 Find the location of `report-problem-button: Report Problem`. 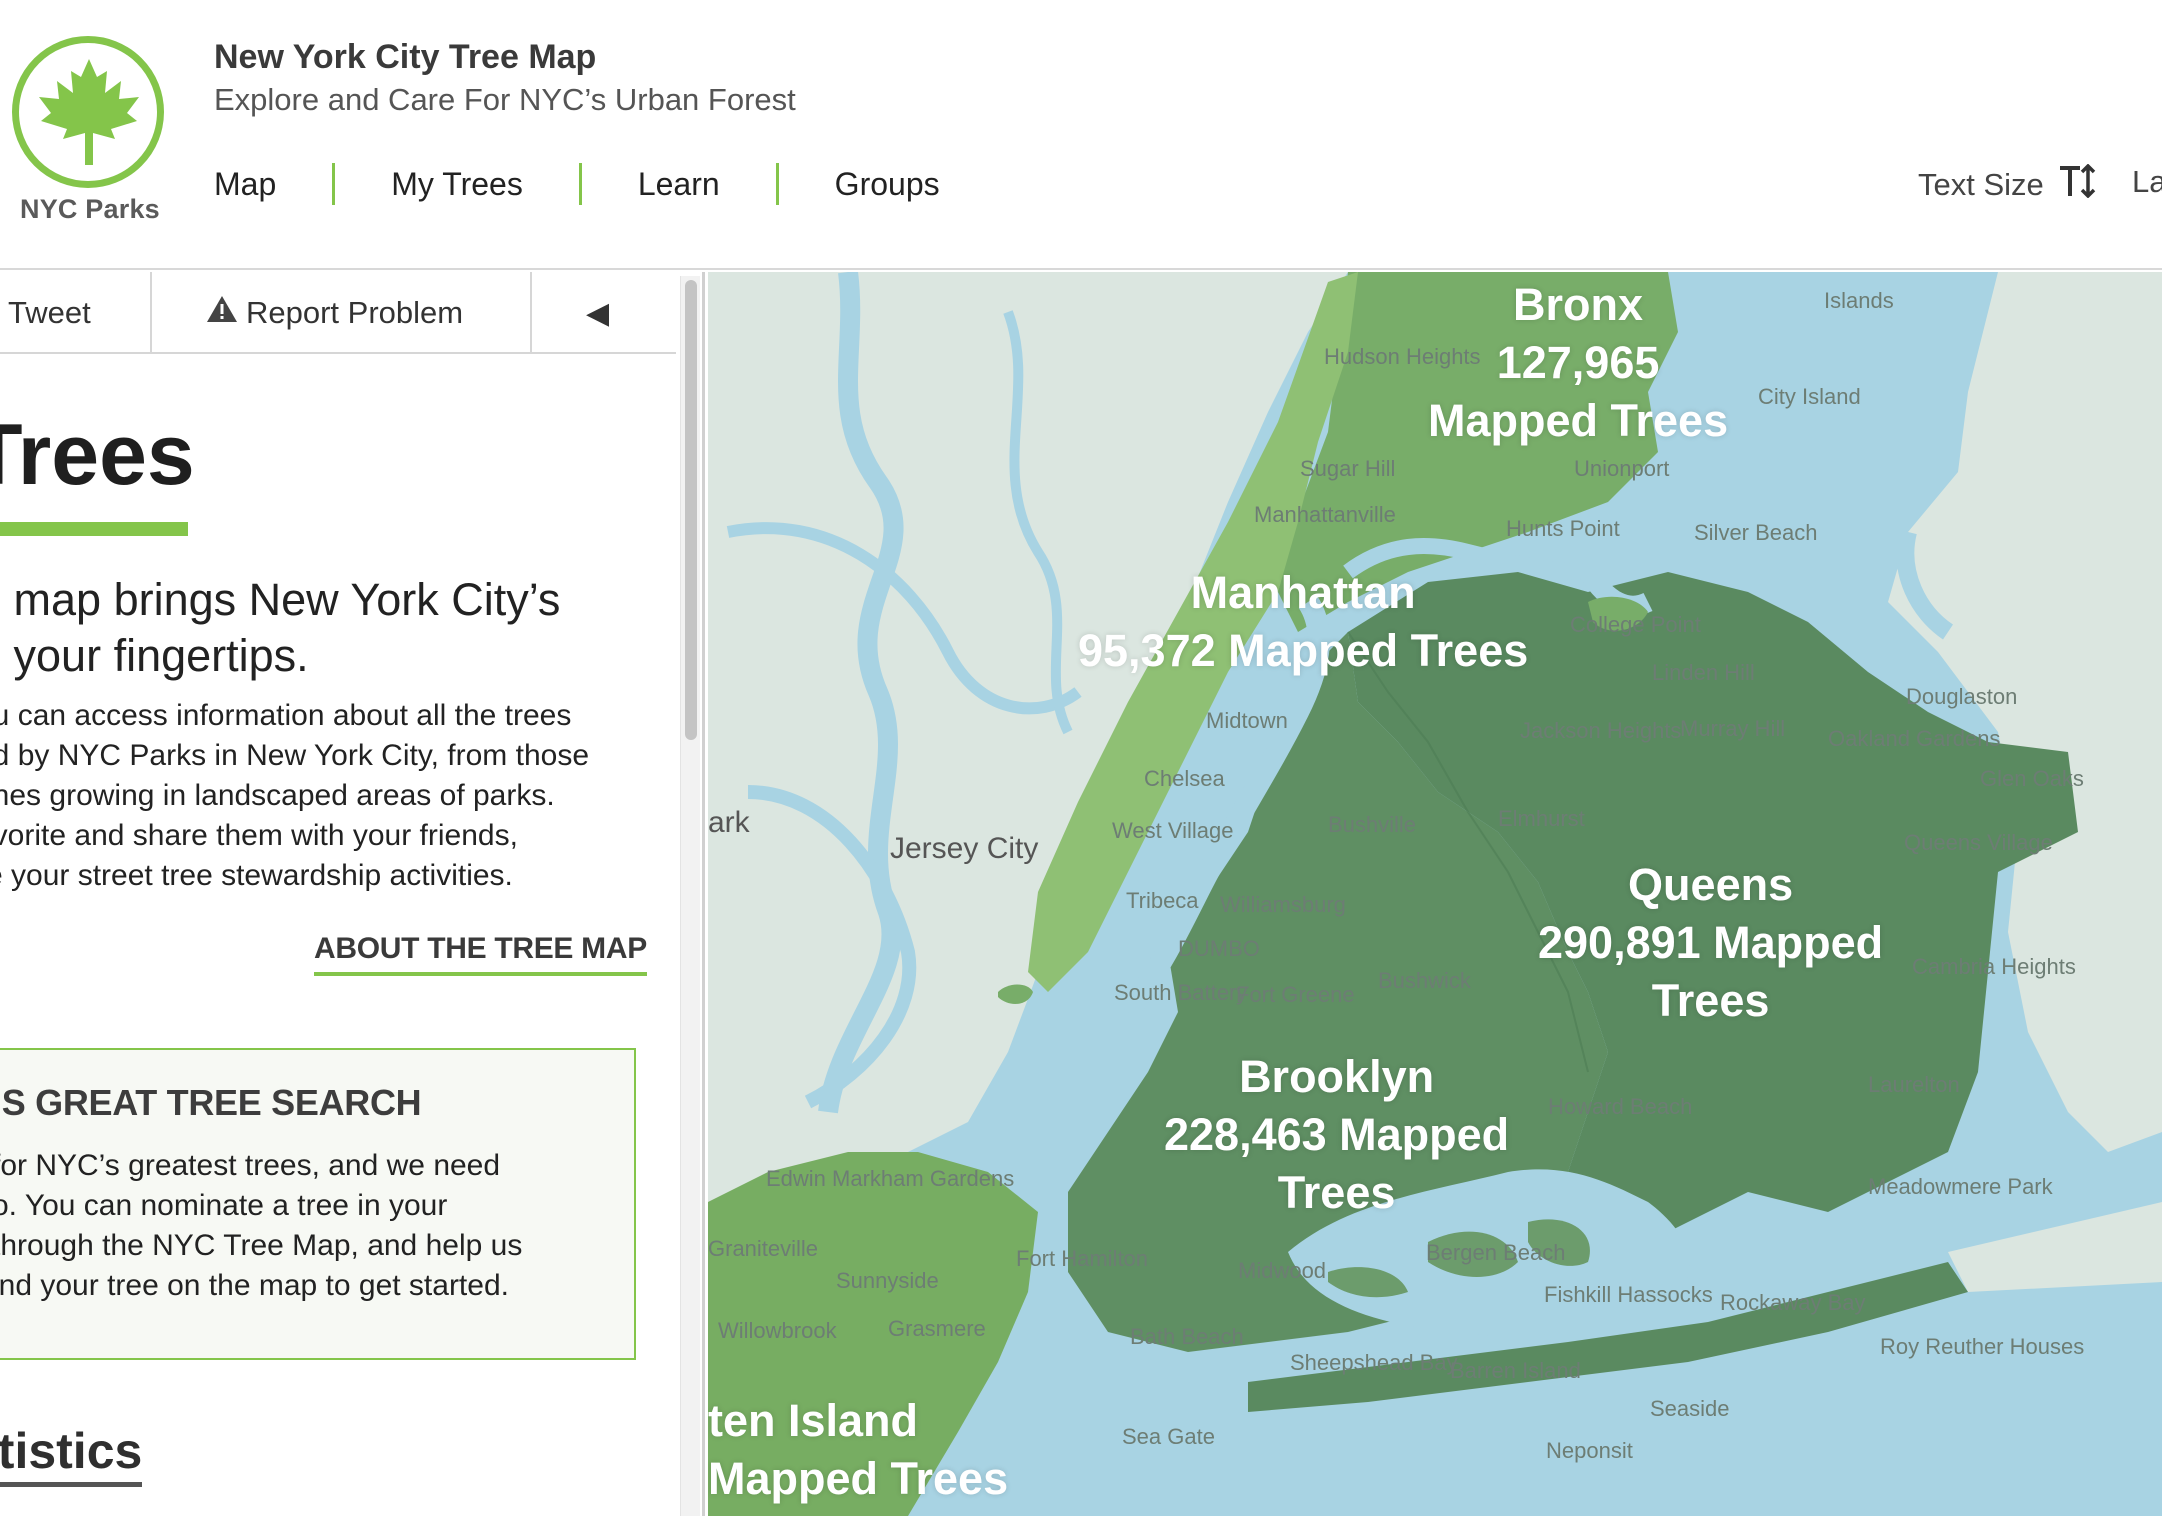

report-problem-button: Report Problem is located at coordinates (334, 313).